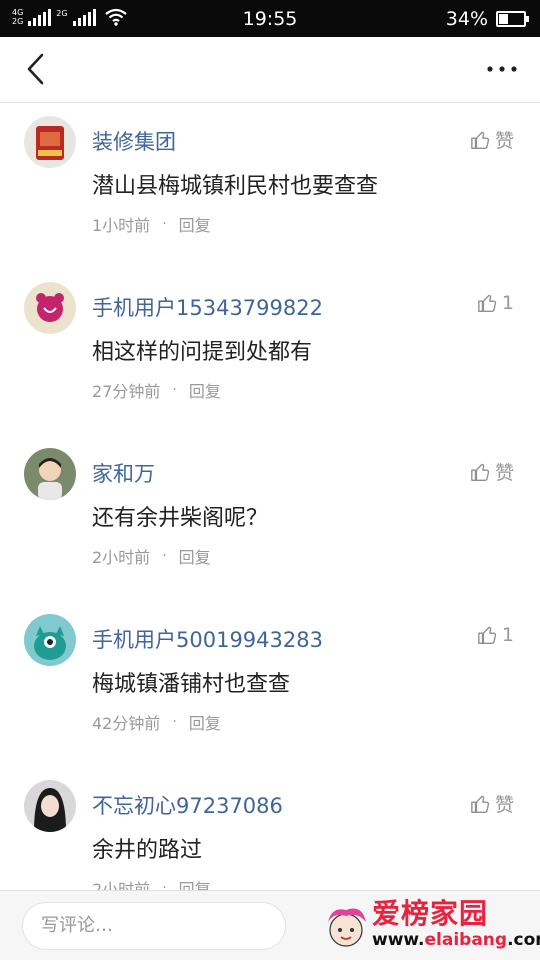  Describe the element at coordinates (147, 850) in the screenshot. I see `comment-text: 余井的路过` at that location.